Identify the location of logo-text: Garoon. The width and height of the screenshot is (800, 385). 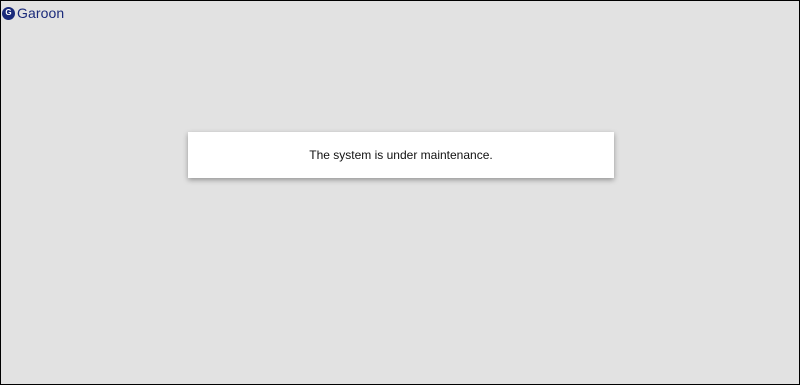
(41, 13).